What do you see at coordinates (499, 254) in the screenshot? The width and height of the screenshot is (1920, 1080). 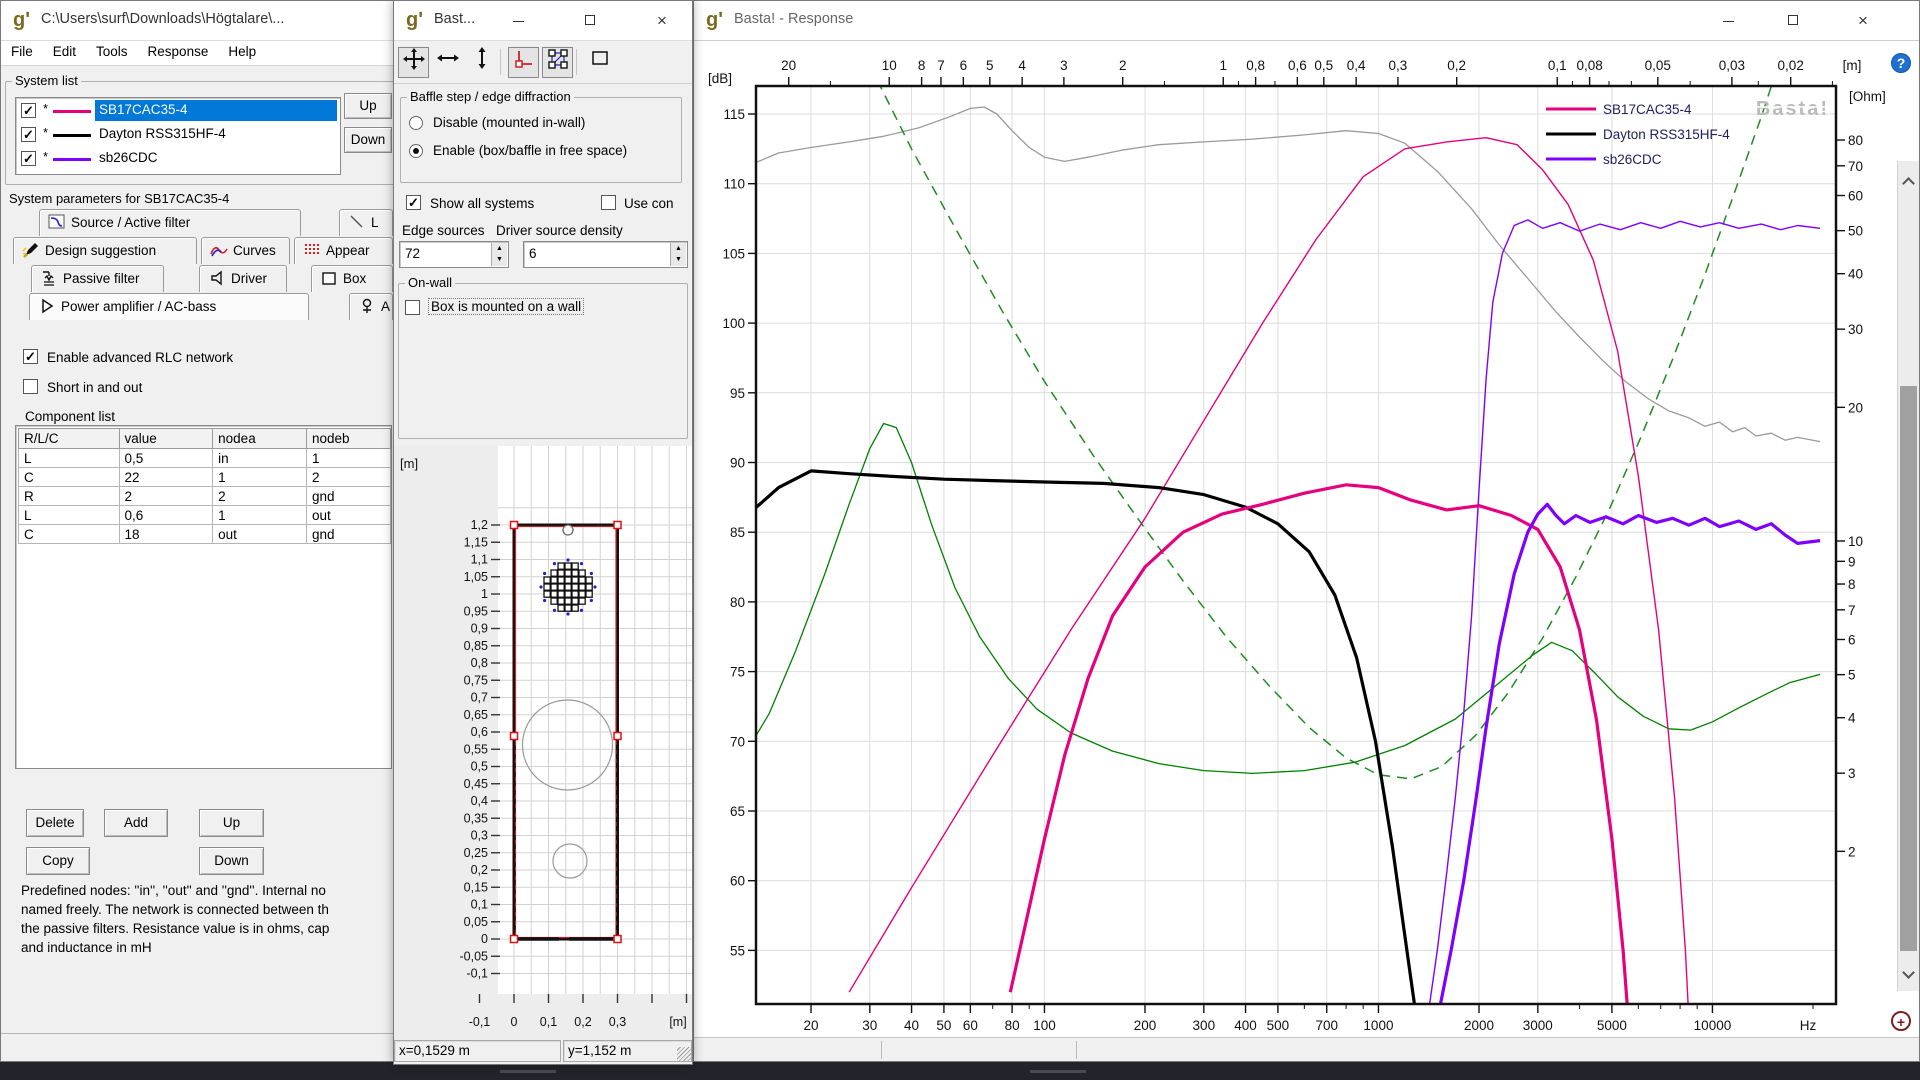 I see `edge-sources-spinner: ▲ ▼` at bounding box center [499, 254].